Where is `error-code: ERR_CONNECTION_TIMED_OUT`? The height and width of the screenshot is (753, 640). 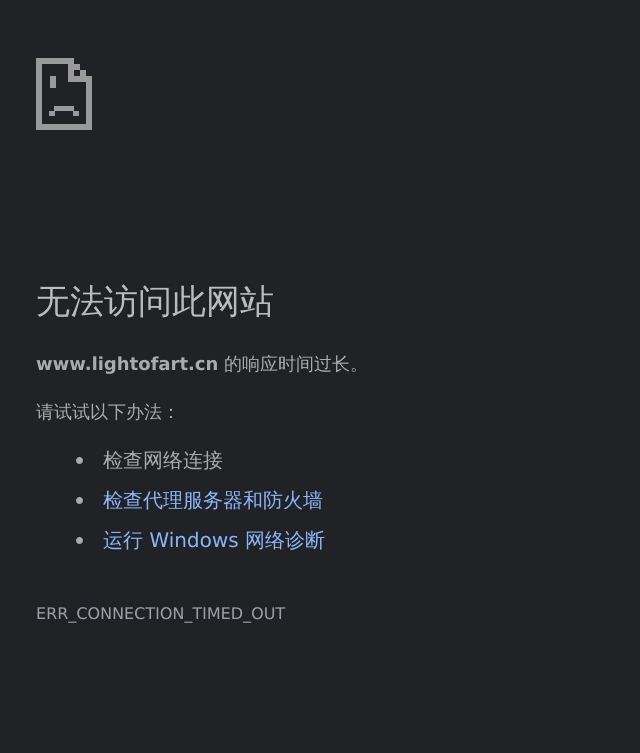
error-code: ERR_CONNECTION_TIMED_OUT is located at coordinates (161, 613).